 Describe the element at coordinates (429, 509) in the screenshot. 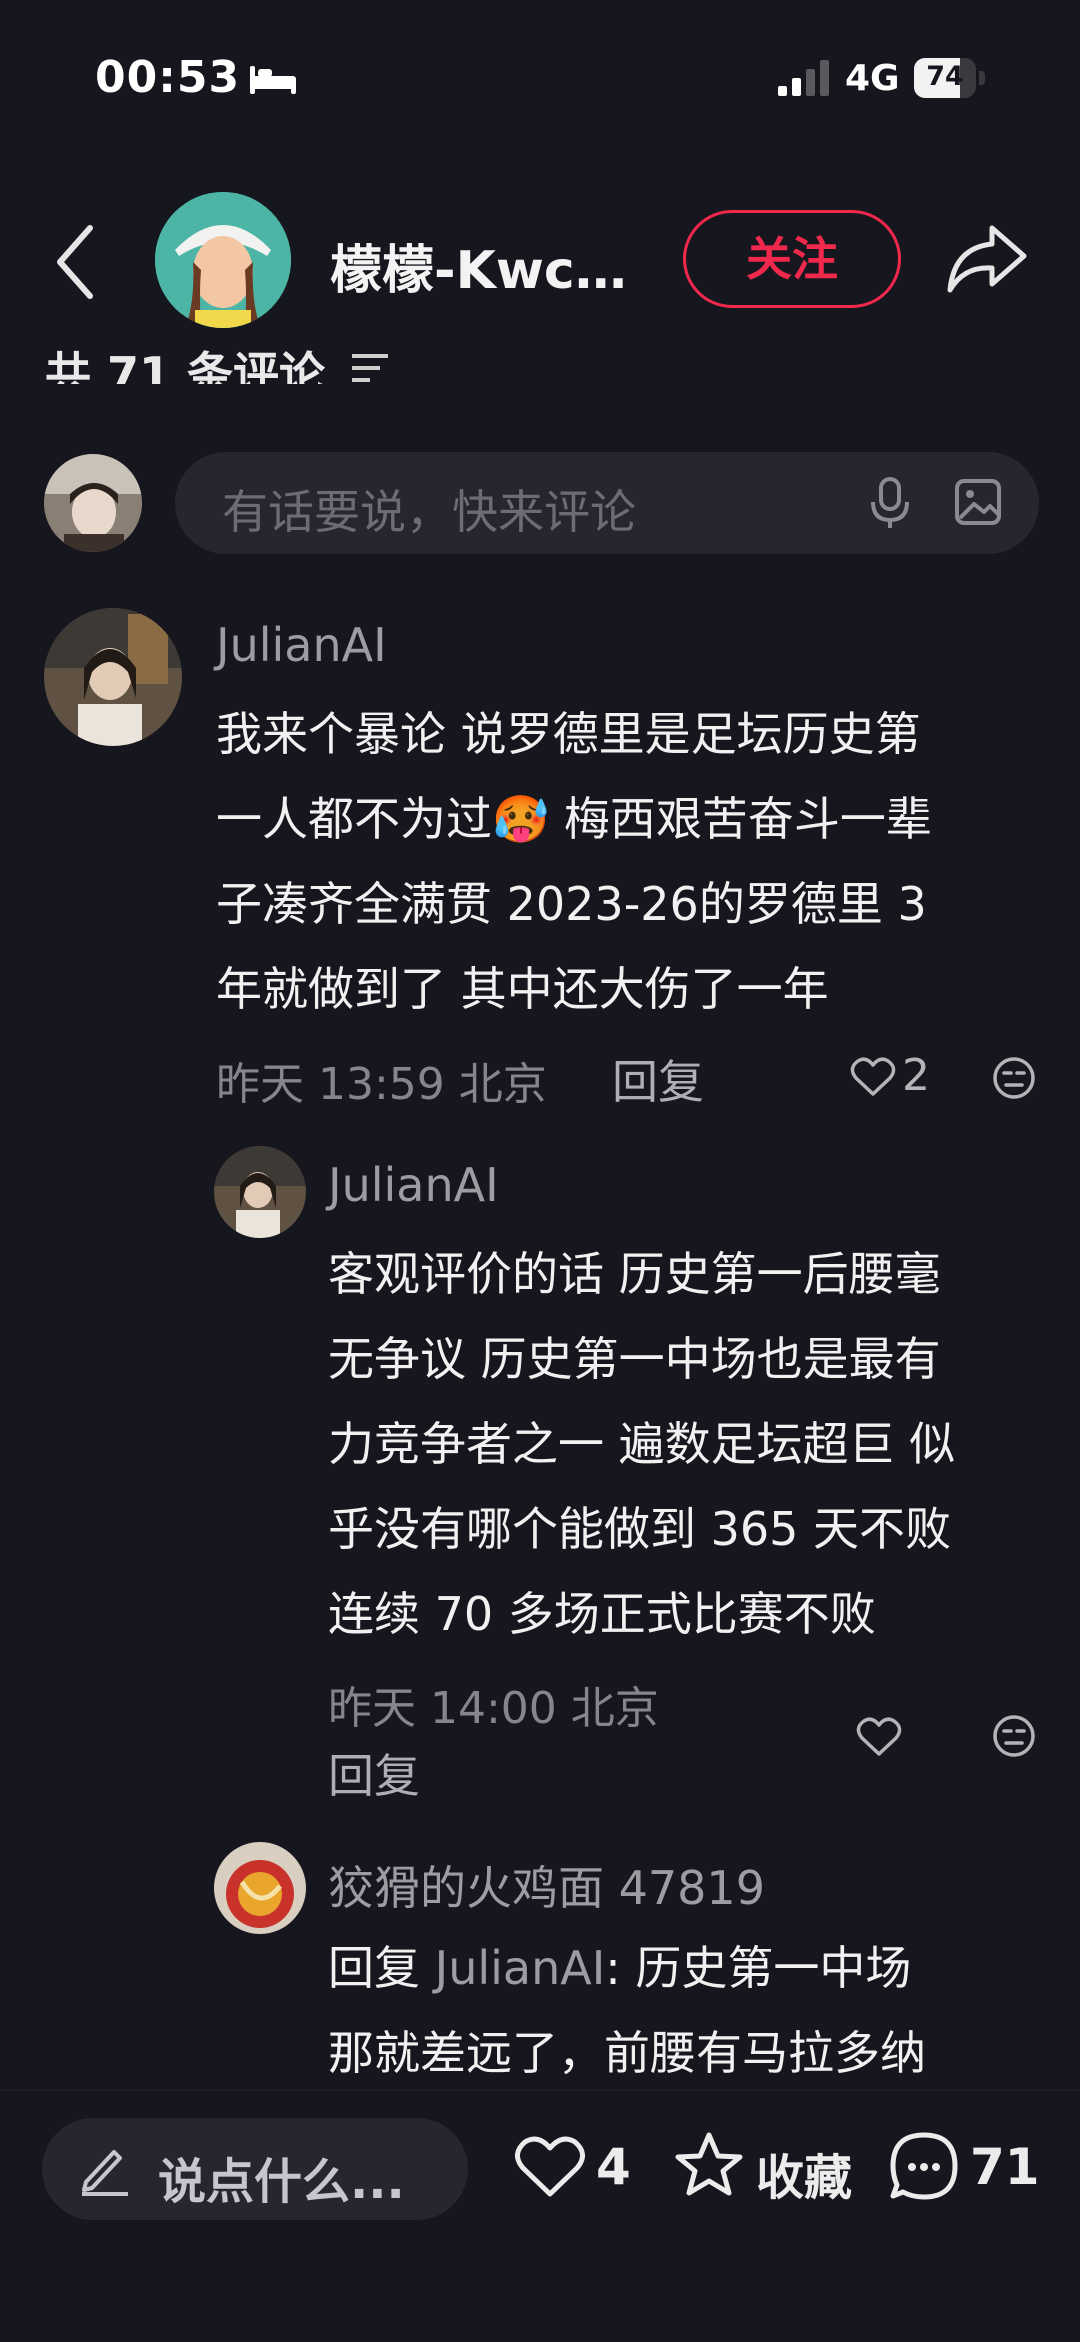

I see `comment-input-placeholder: 有话要说，快来评论` at that location.